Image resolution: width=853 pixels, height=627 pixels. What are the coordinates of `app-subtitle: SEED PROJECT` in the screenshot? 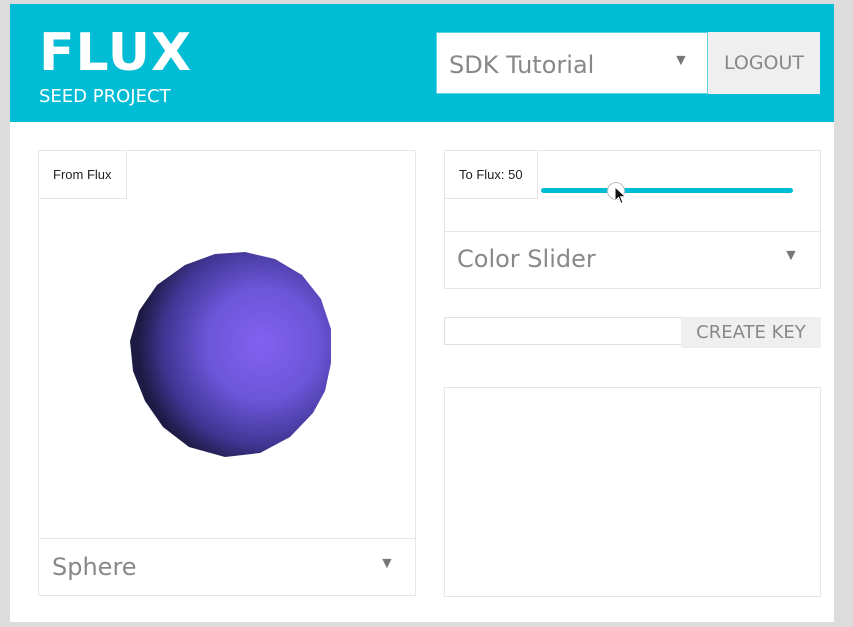 It's located at (105, 96).